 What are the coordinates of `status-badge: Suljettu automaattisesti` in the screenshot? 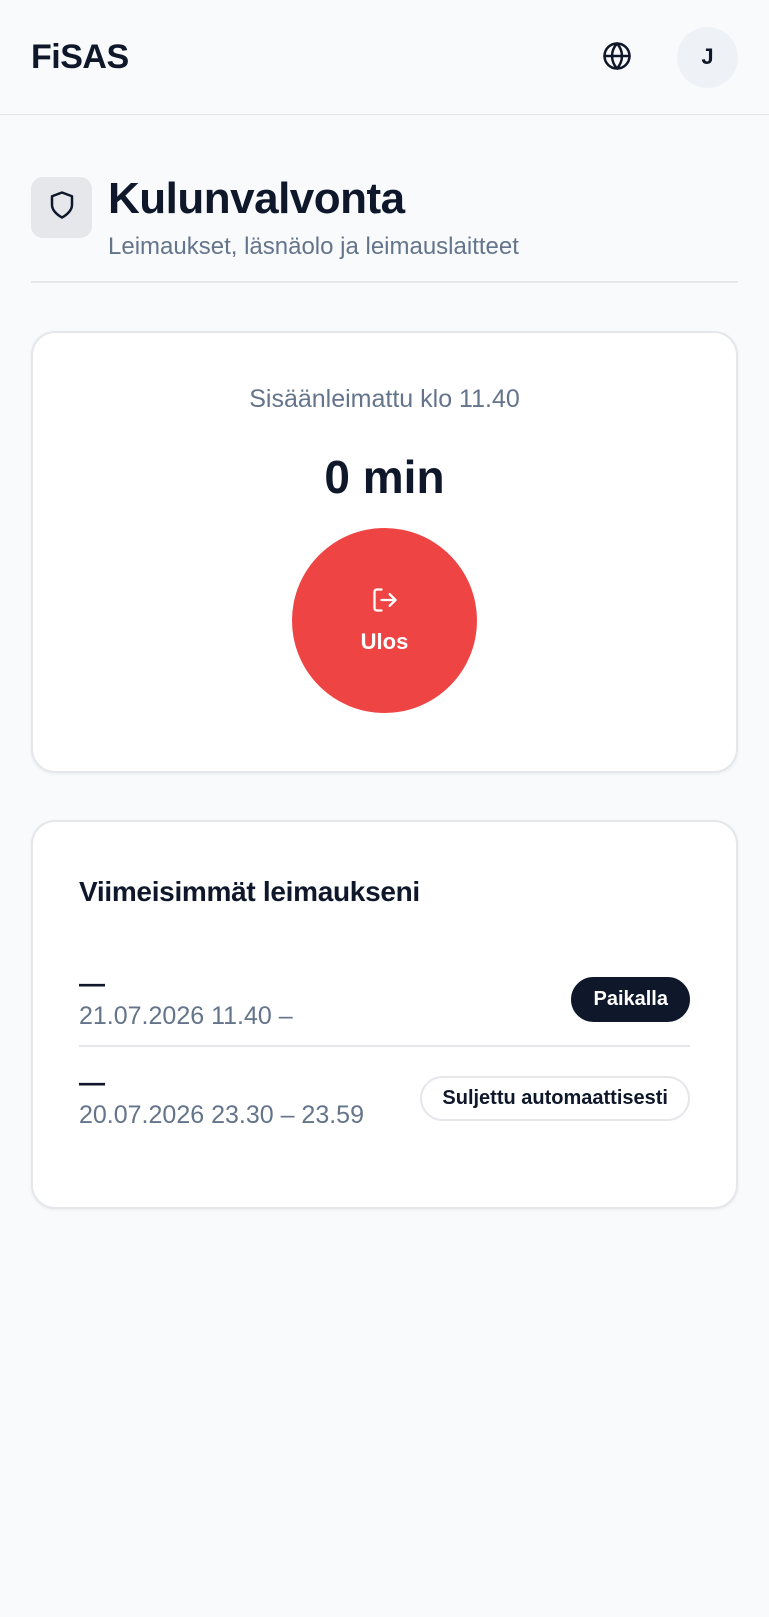 It's located at (555, 1098).